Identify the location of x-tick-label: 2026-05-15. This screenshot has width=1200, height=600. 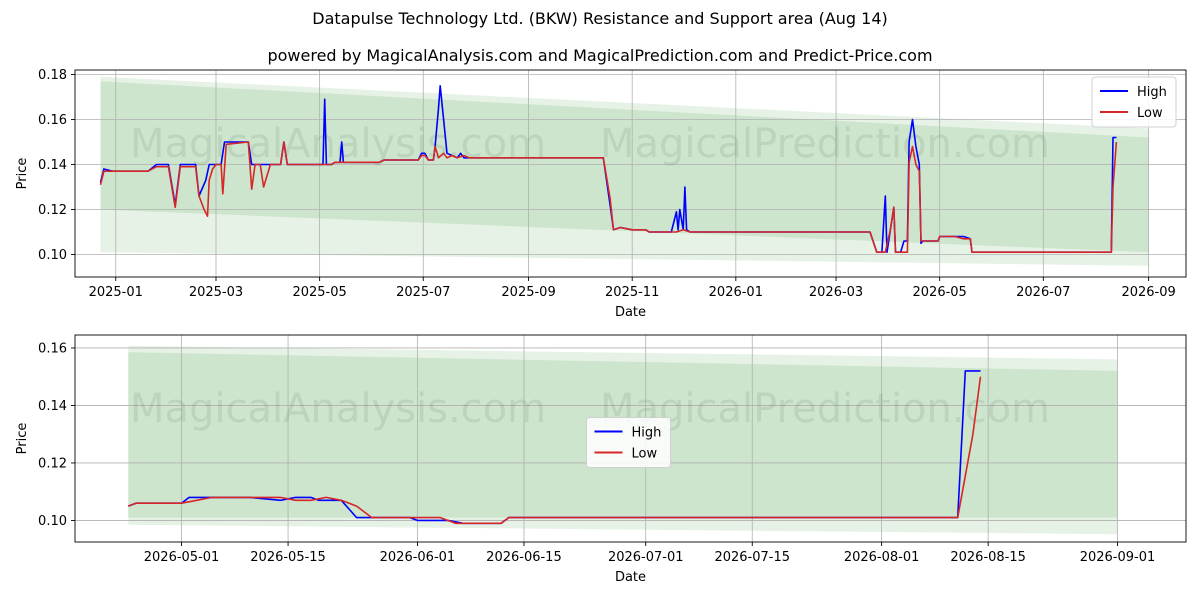
(288, 557).